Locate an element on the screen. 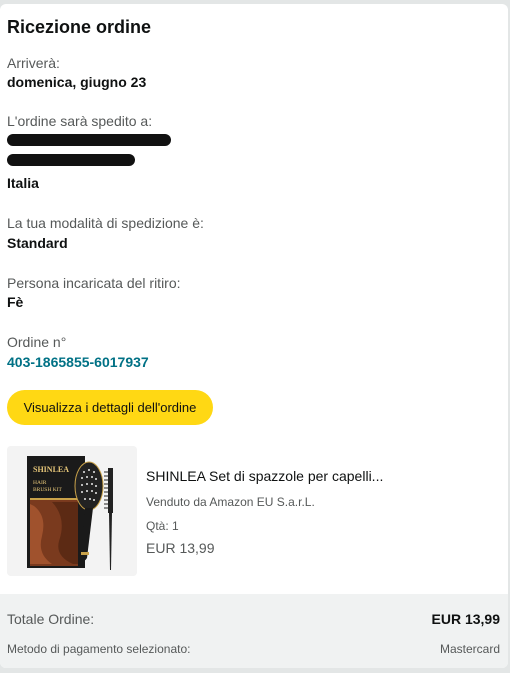  shipping-method-label: La tua modalità di spedizione è: is located at coordinates (105, 223).